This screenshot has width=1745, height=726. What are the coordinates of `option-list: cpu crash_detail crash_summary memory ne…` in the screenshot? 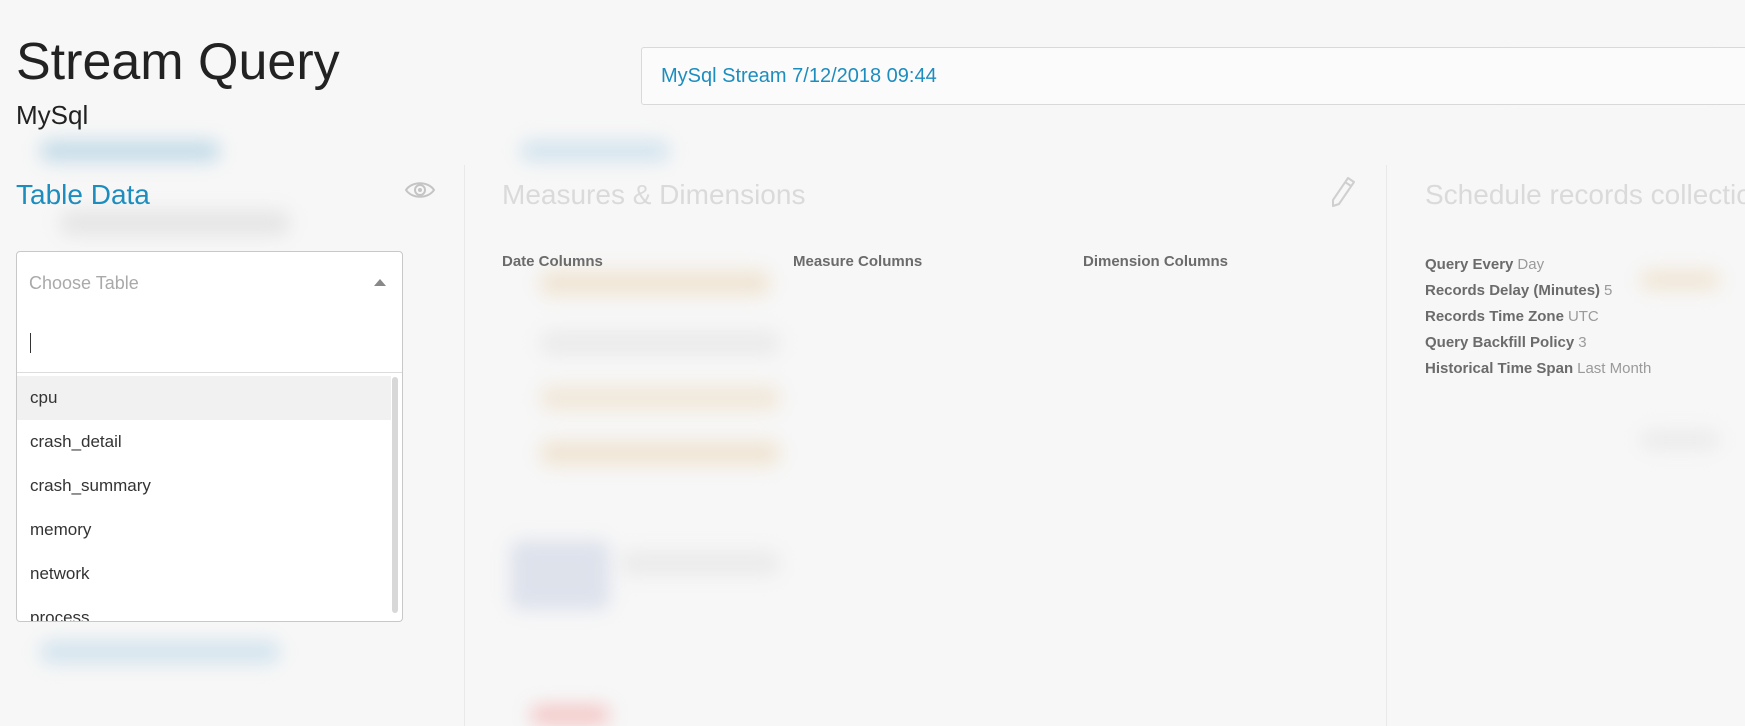 It's located at (204, 498).